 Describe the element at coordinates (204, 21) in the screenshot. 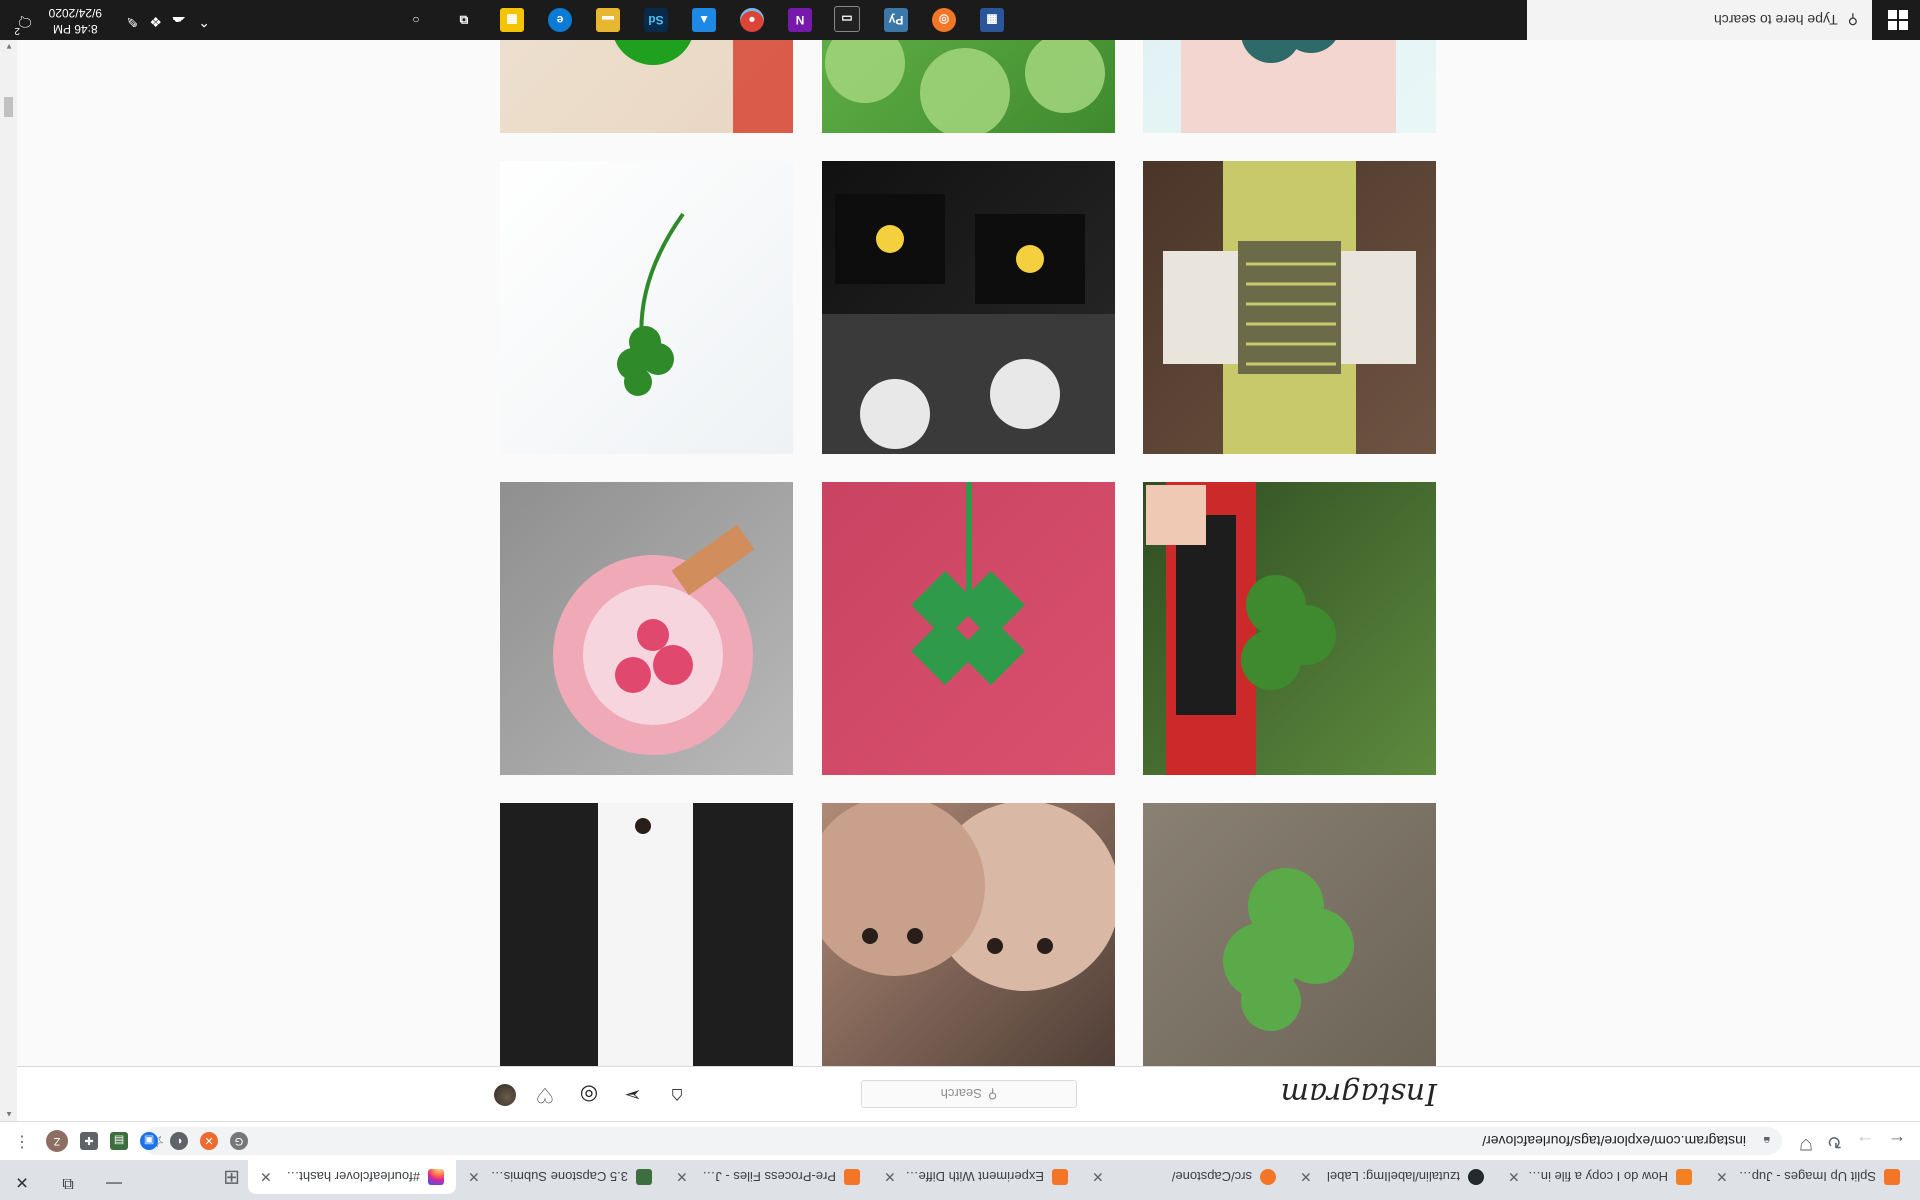

I see `show-hidden-icons-chevron-icon: ⌃` at that location.